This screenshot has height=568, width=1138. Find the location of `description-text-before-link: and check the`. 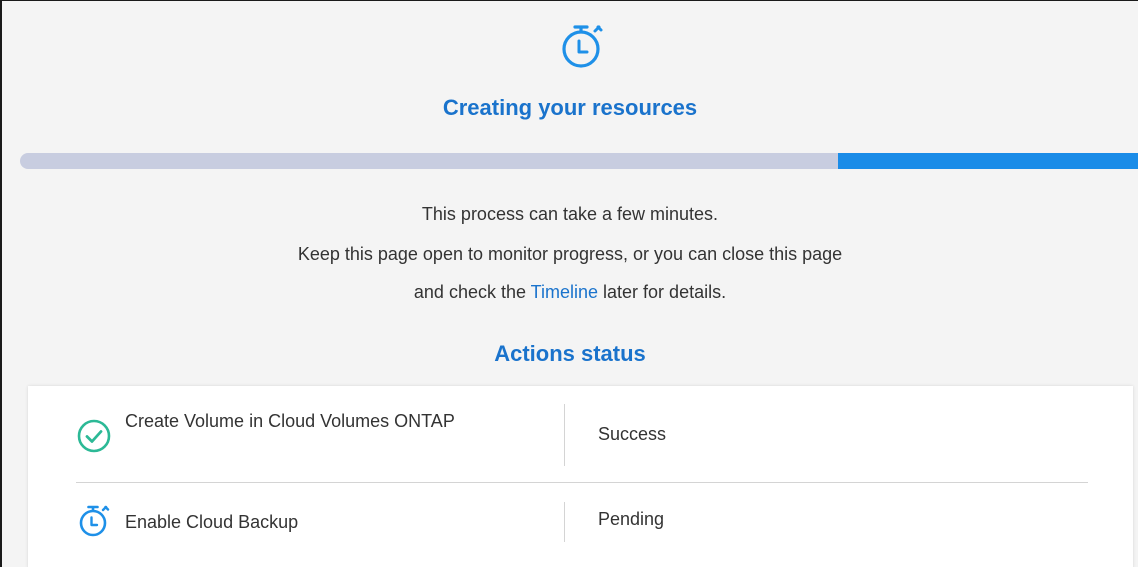

description-text-before-link: and check the is located at coordinates (472, 292).